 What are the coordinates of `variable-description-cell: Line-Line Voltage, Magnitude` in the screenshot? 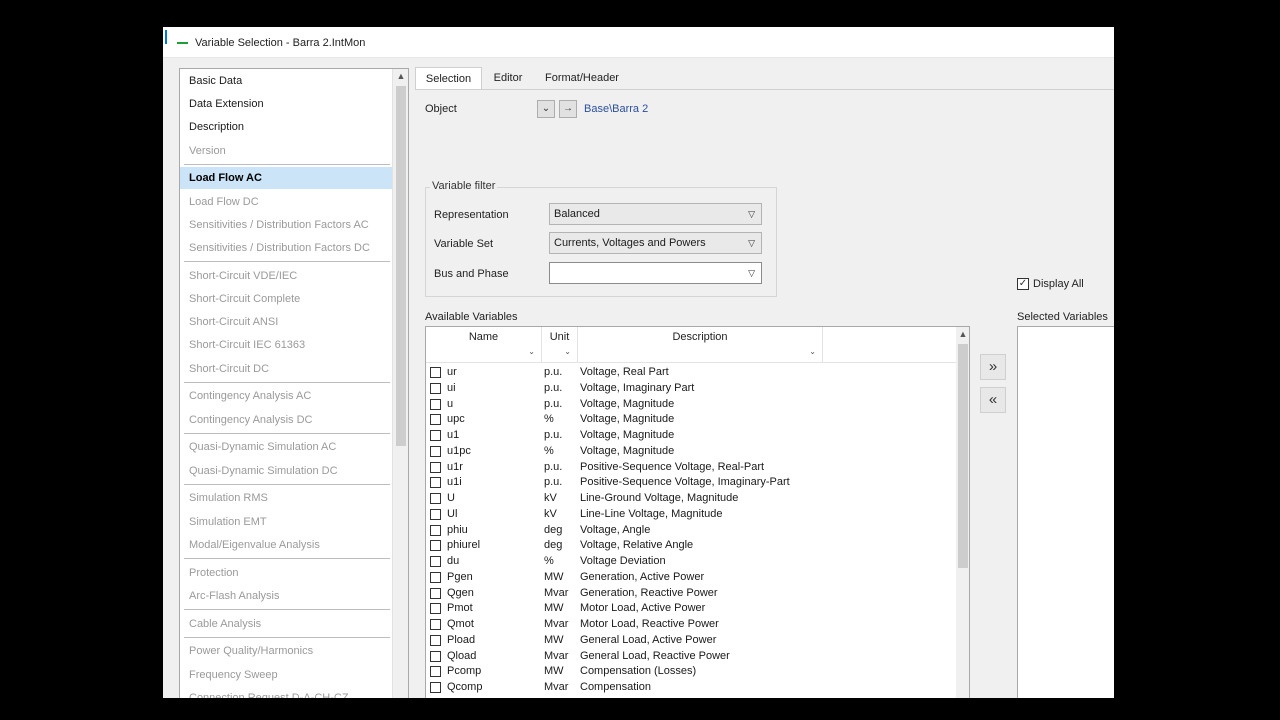 It's located at (651, 513).